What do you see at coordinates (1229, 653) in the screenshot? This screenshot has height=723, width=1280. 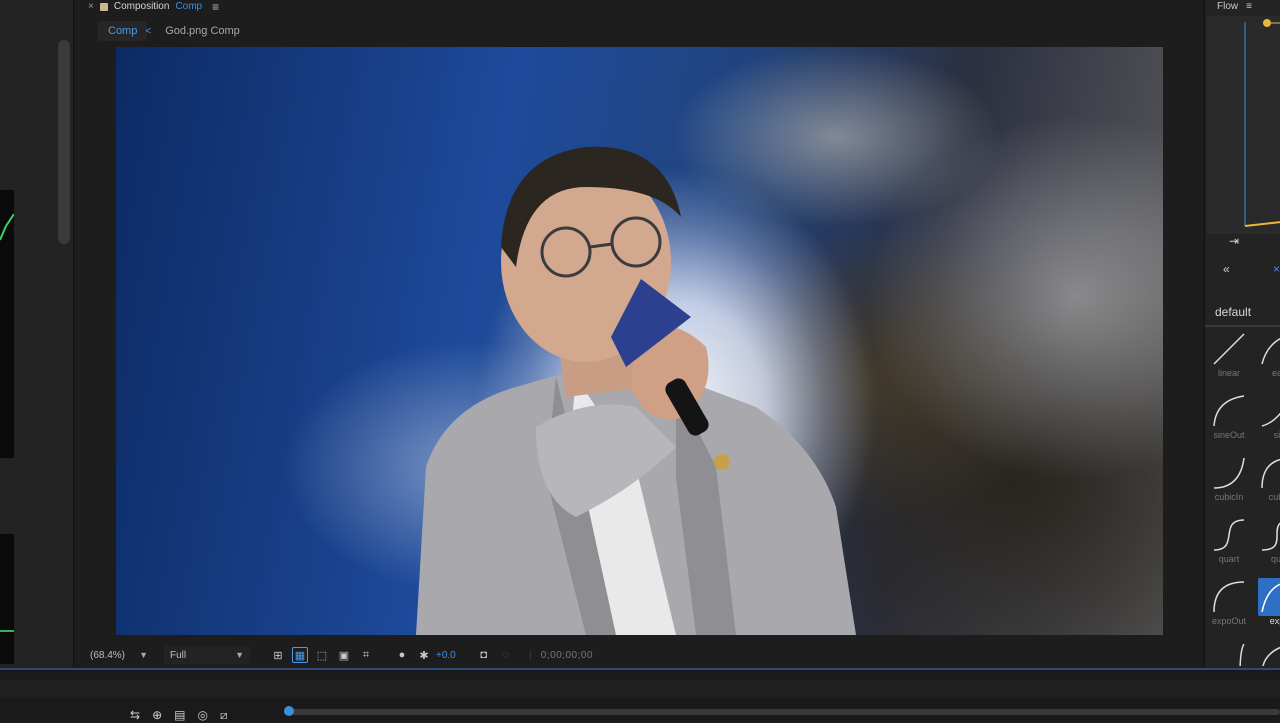 I see `preset-next-row` at bounding box center [1229, 653].